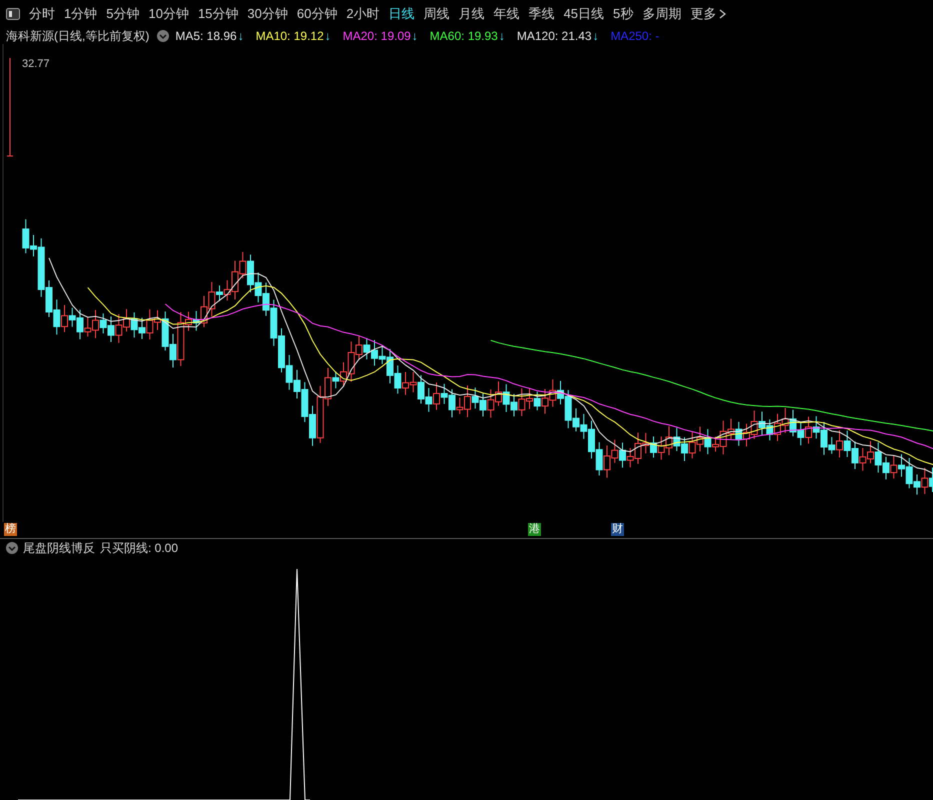  I want to click on event-marker: 财, so click(617, 529).